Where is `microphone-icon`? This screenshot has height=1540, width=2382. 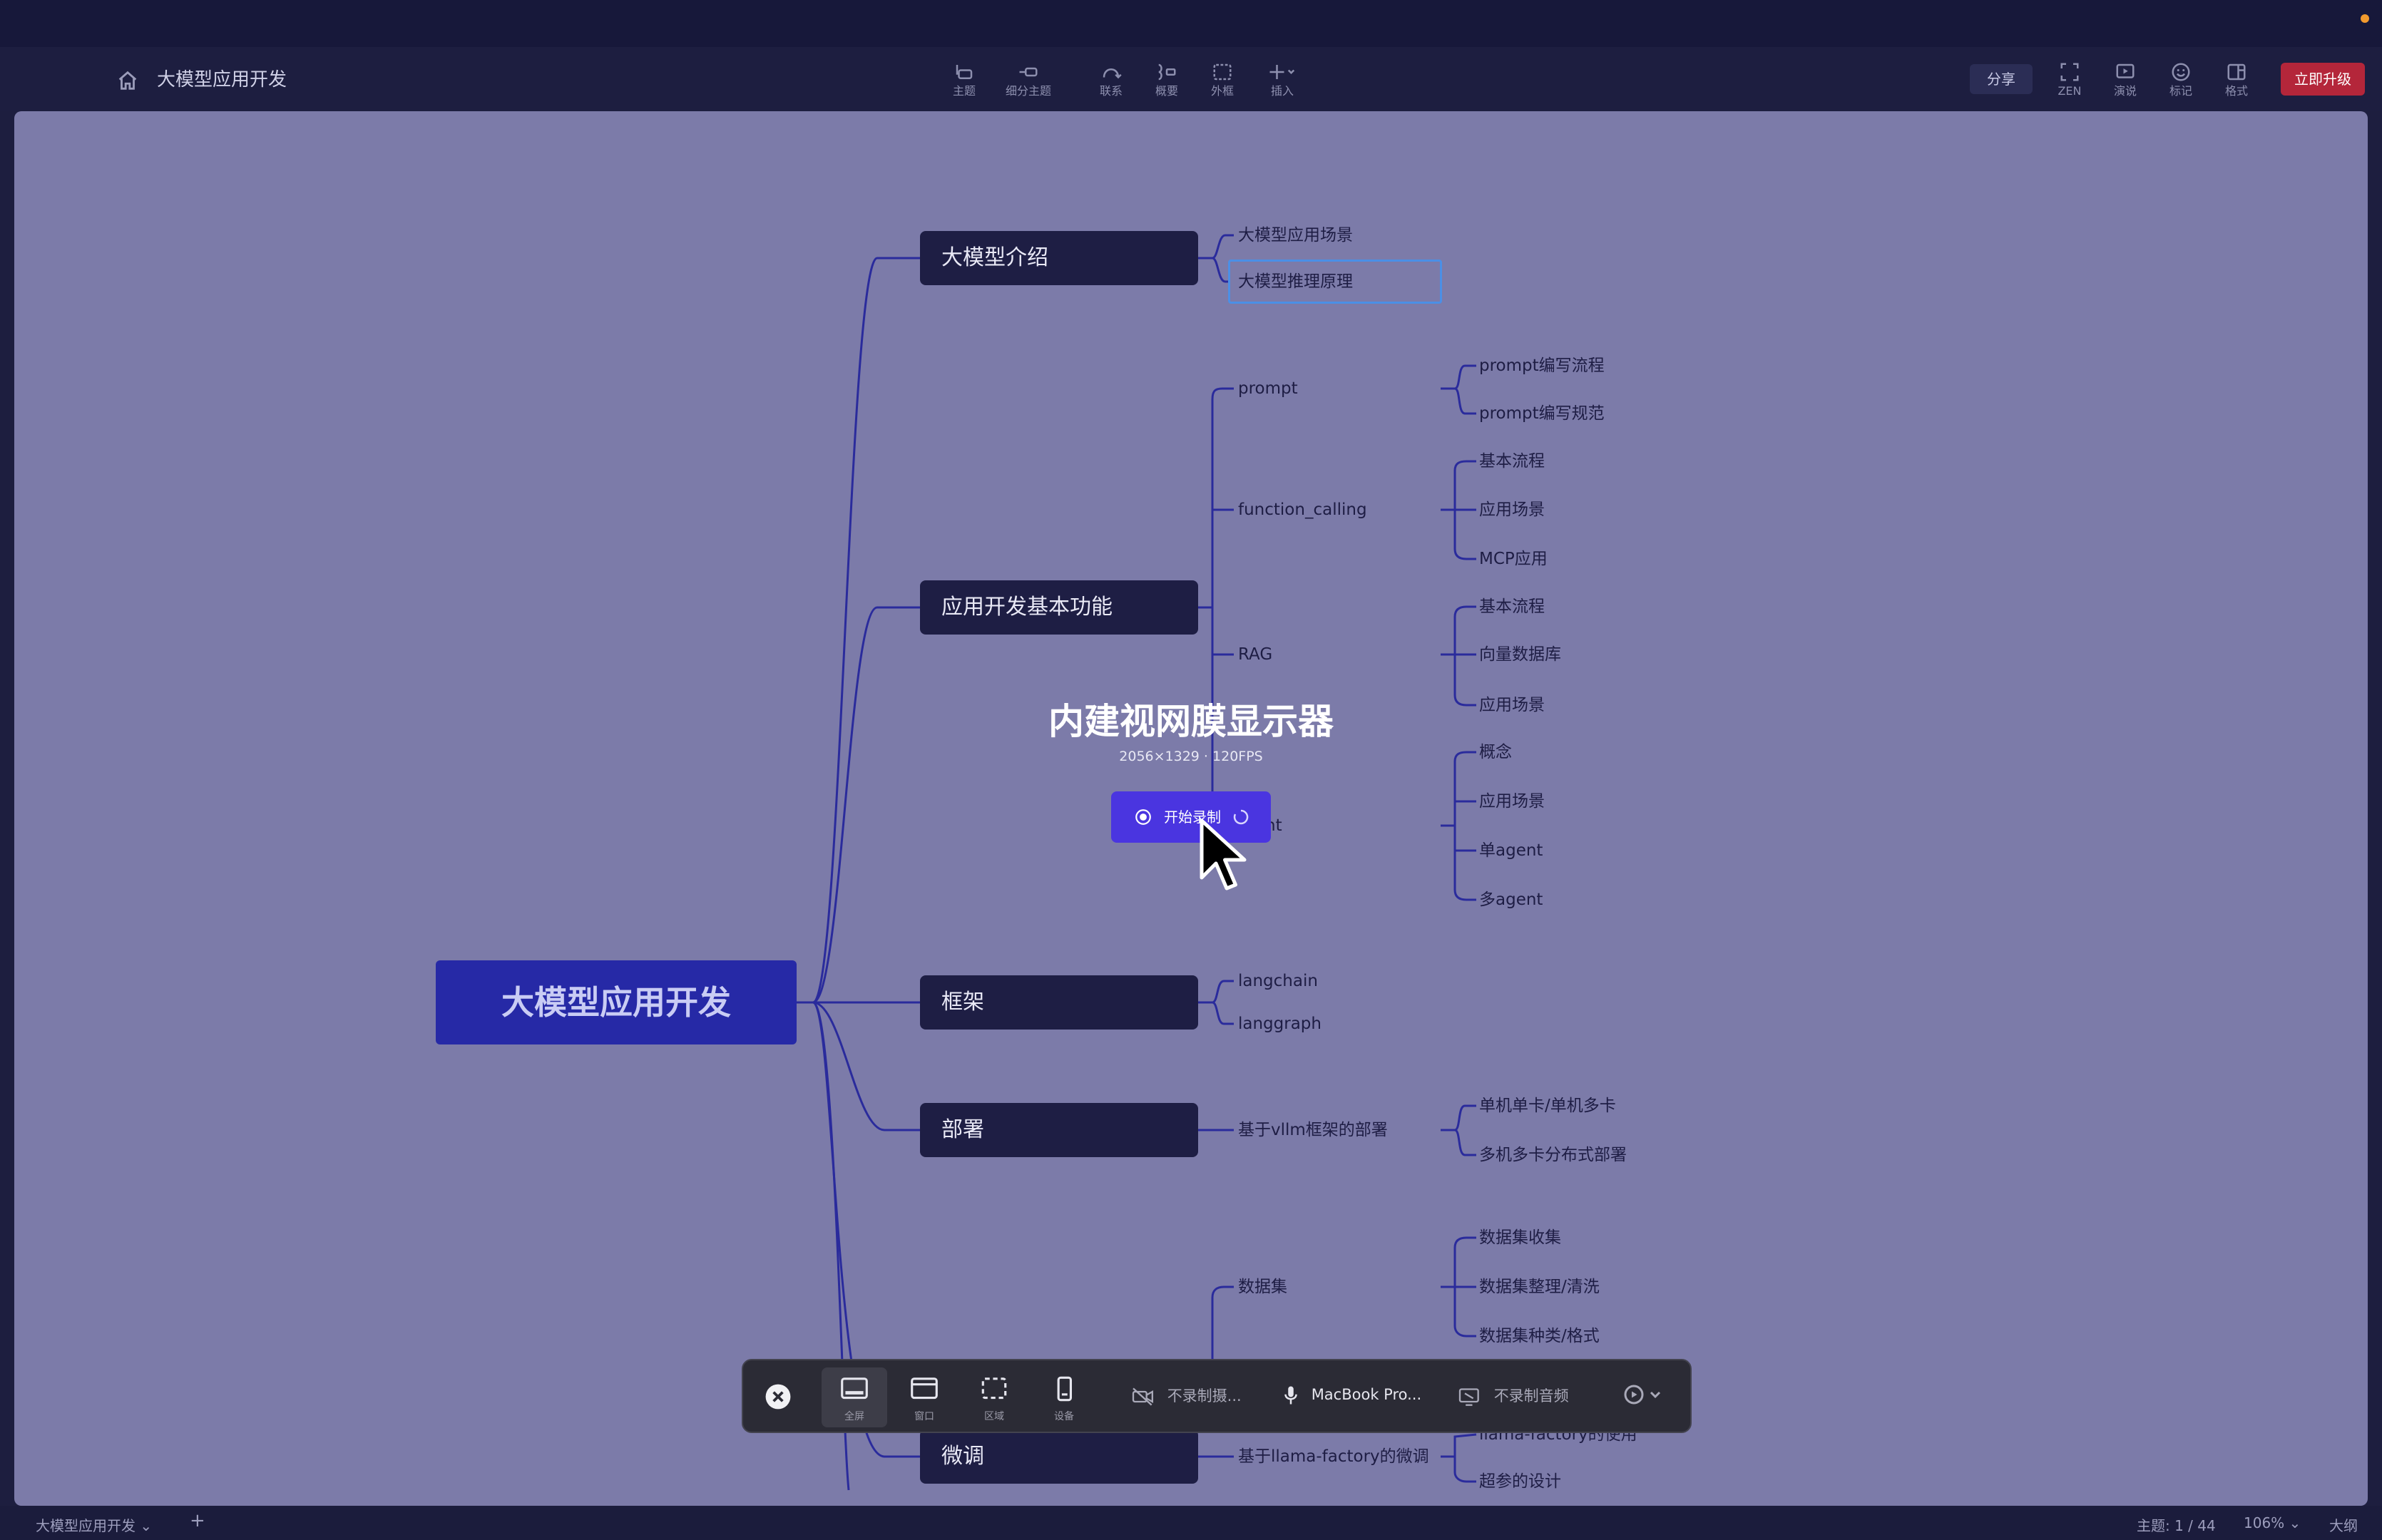
microphone-icon is located at coordinates (1290, 1395).